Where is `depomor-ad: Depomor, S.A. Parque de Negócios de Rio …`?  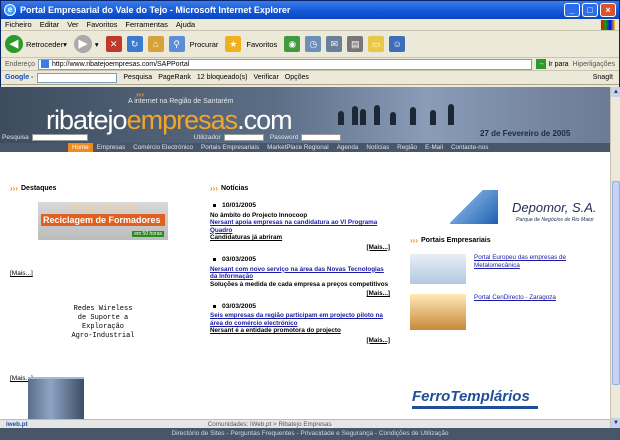 depomor-ad: Depomor, S.A. Parque de Negócios de Rio … is located at coordinates (530, 206).